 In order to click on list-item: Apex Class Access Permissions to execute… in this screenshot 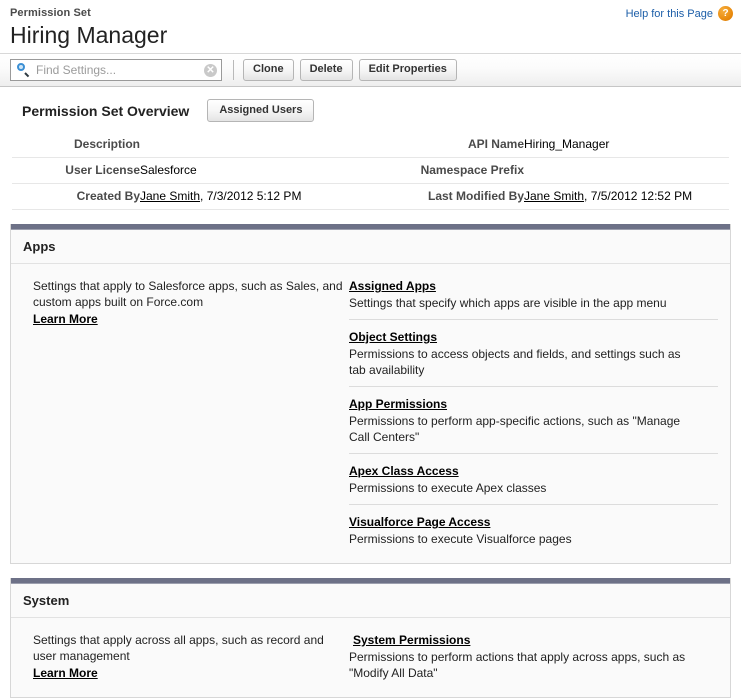, I will do `click(533, 484)`.